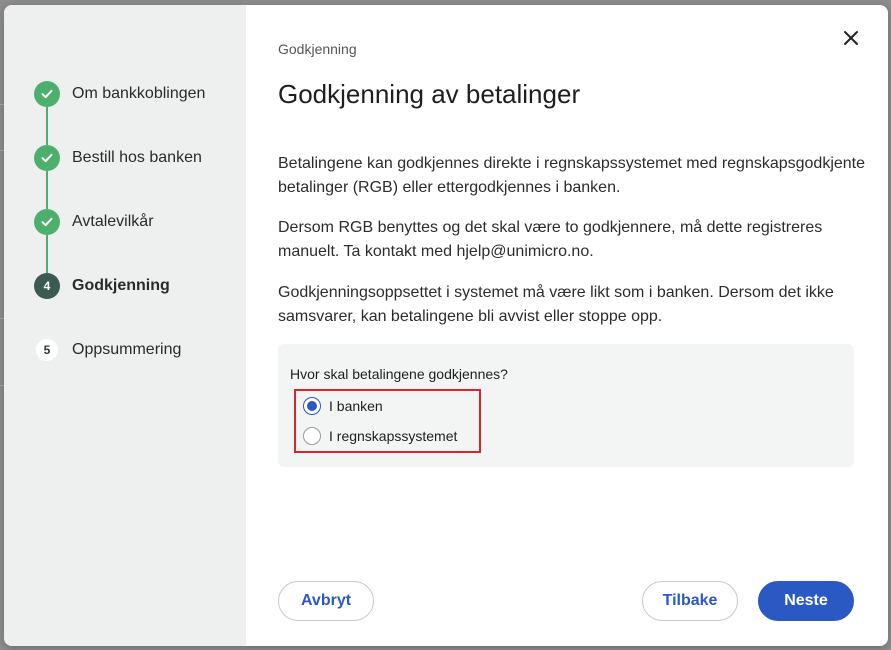 The width and height of the screenshot is (891, 650). What do you see at coordinates (139, 93) in the screenshot?
I see `step-label: Om bankkoblingen` at bounding box center [139, 93].